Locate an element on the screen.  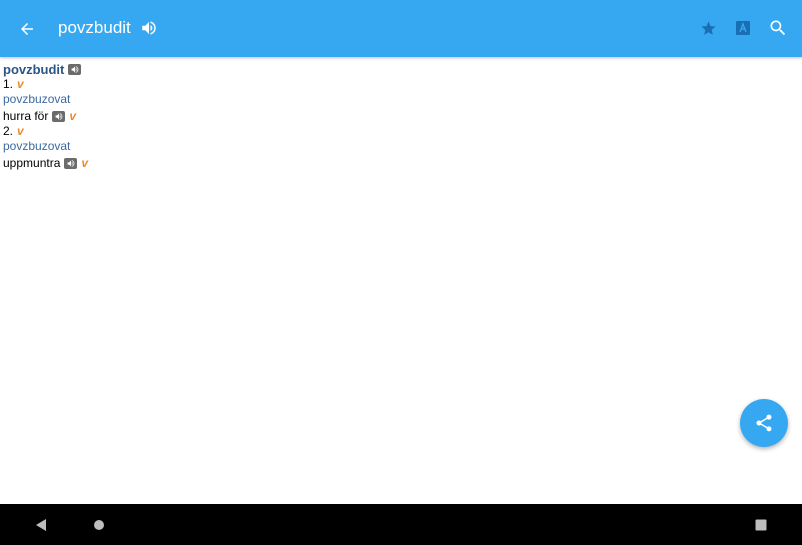
sense-number-row: 2. v is located at coordinates (398, 131).